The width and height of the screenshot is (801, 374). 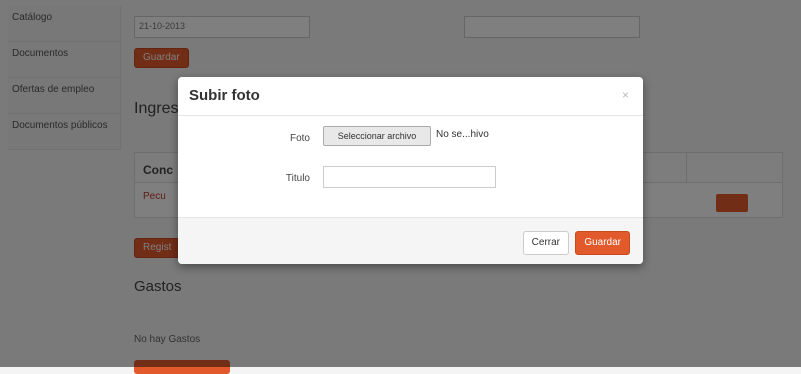 What do you see at coordinates (625, 95) in the screenshot?
I see `close-icon: ×` at bounding box center [625, 95].